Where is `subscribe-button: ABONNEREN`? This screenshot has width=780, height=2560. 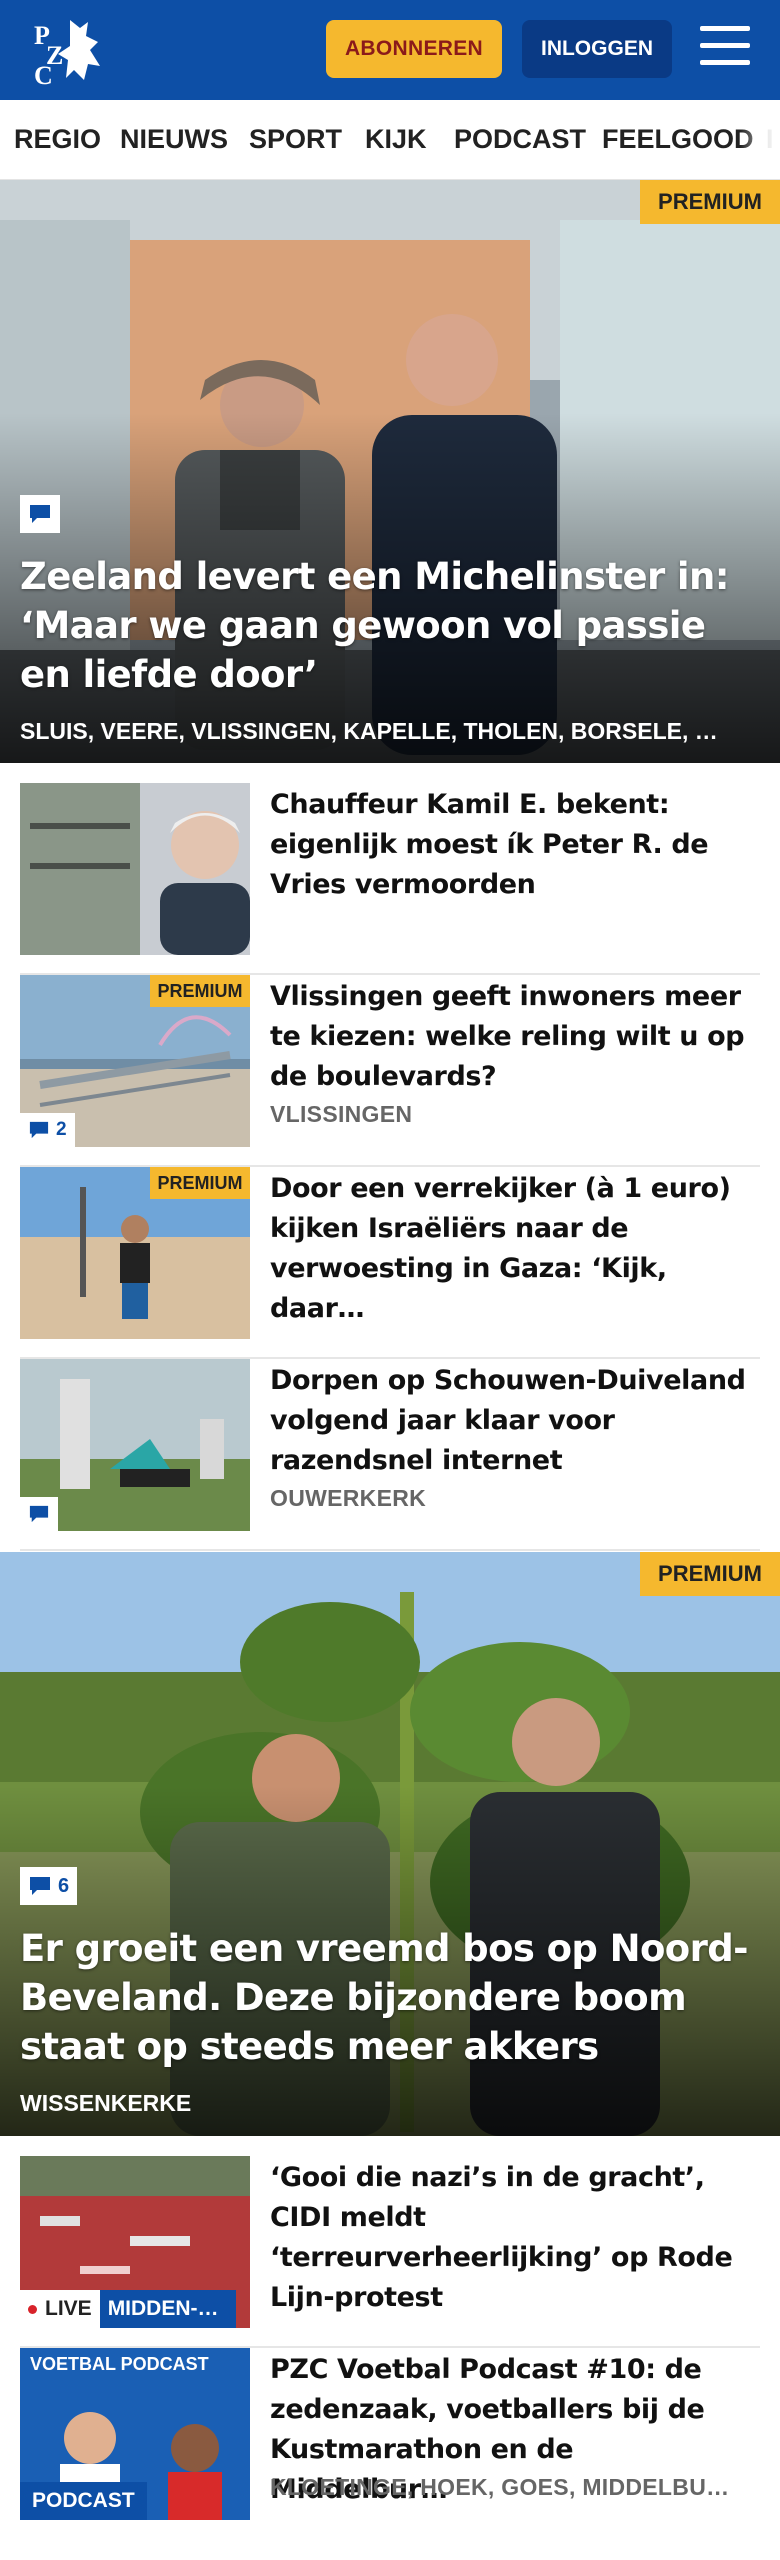
subscribe-button: ABONNEREN is located at coordinates (414, 49).